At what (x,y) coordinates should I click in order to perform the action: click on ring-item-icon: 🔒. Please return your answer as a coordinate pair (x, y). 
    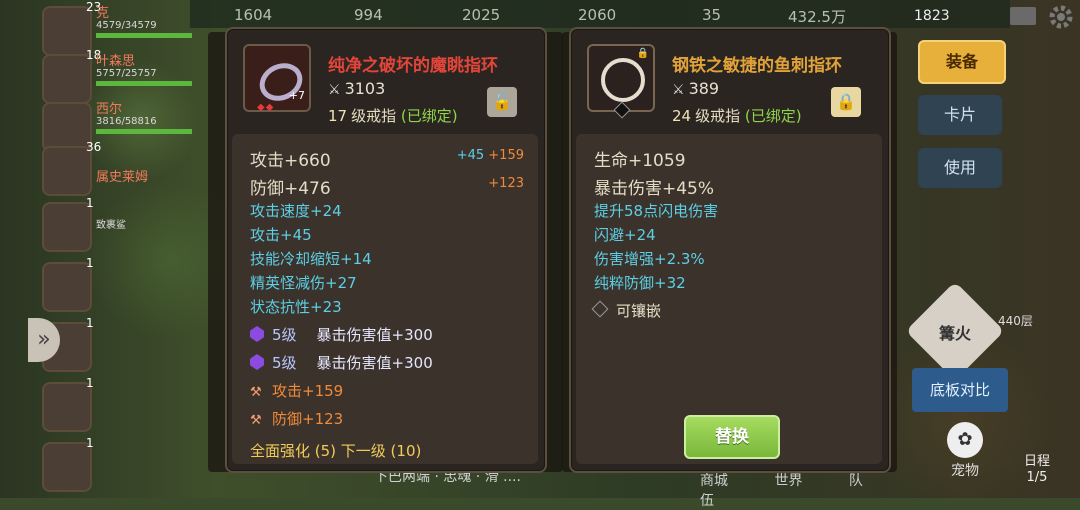
    Looking at the image, I should click on (621, 81).